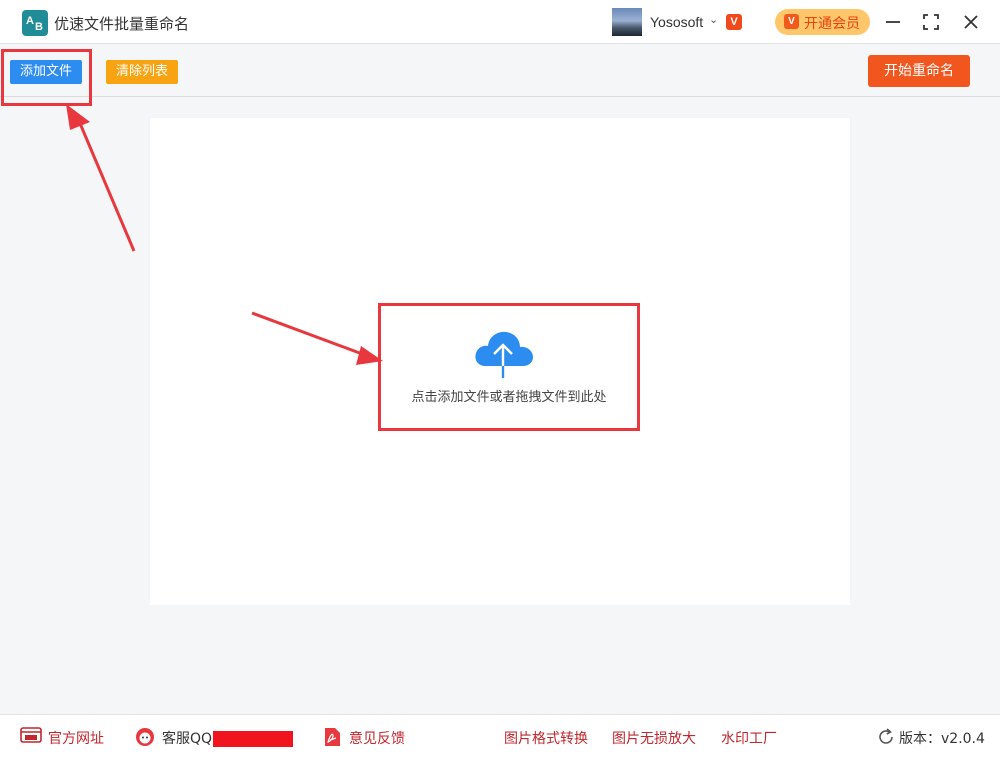 This screenshot has width=1000, height=760. Describe the element at coordinates (500, 22) in the screenshot. I see `title-bar: A B 优速文件批量重命名 Yososoft ⌄ V V 开通会员` at that location.